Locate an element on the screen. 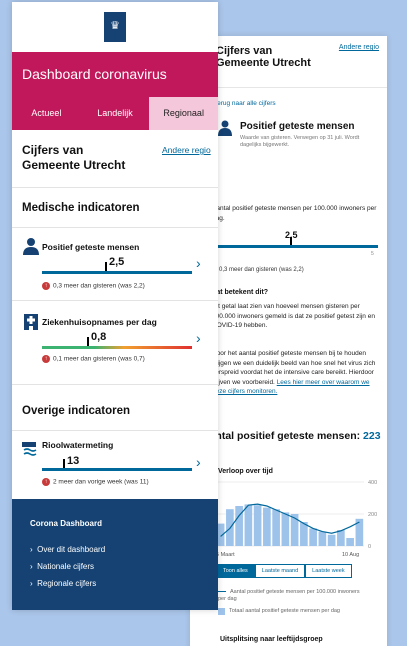 The width and height of the screenshot is (407, 646). indicator-delta-text: 2 meer dan vorige week (was 11) is located at coordinates (101, 482).